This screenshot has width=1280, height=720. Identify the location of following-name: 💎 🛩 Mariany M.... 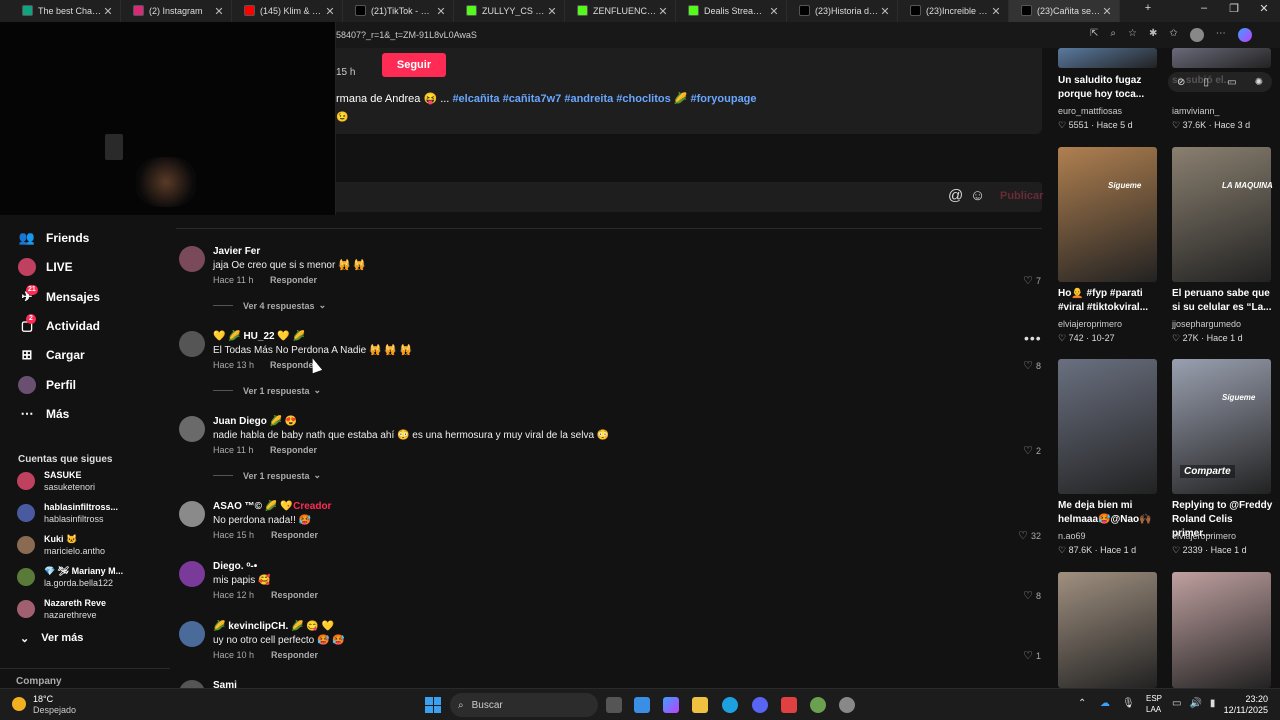
(83, 571).